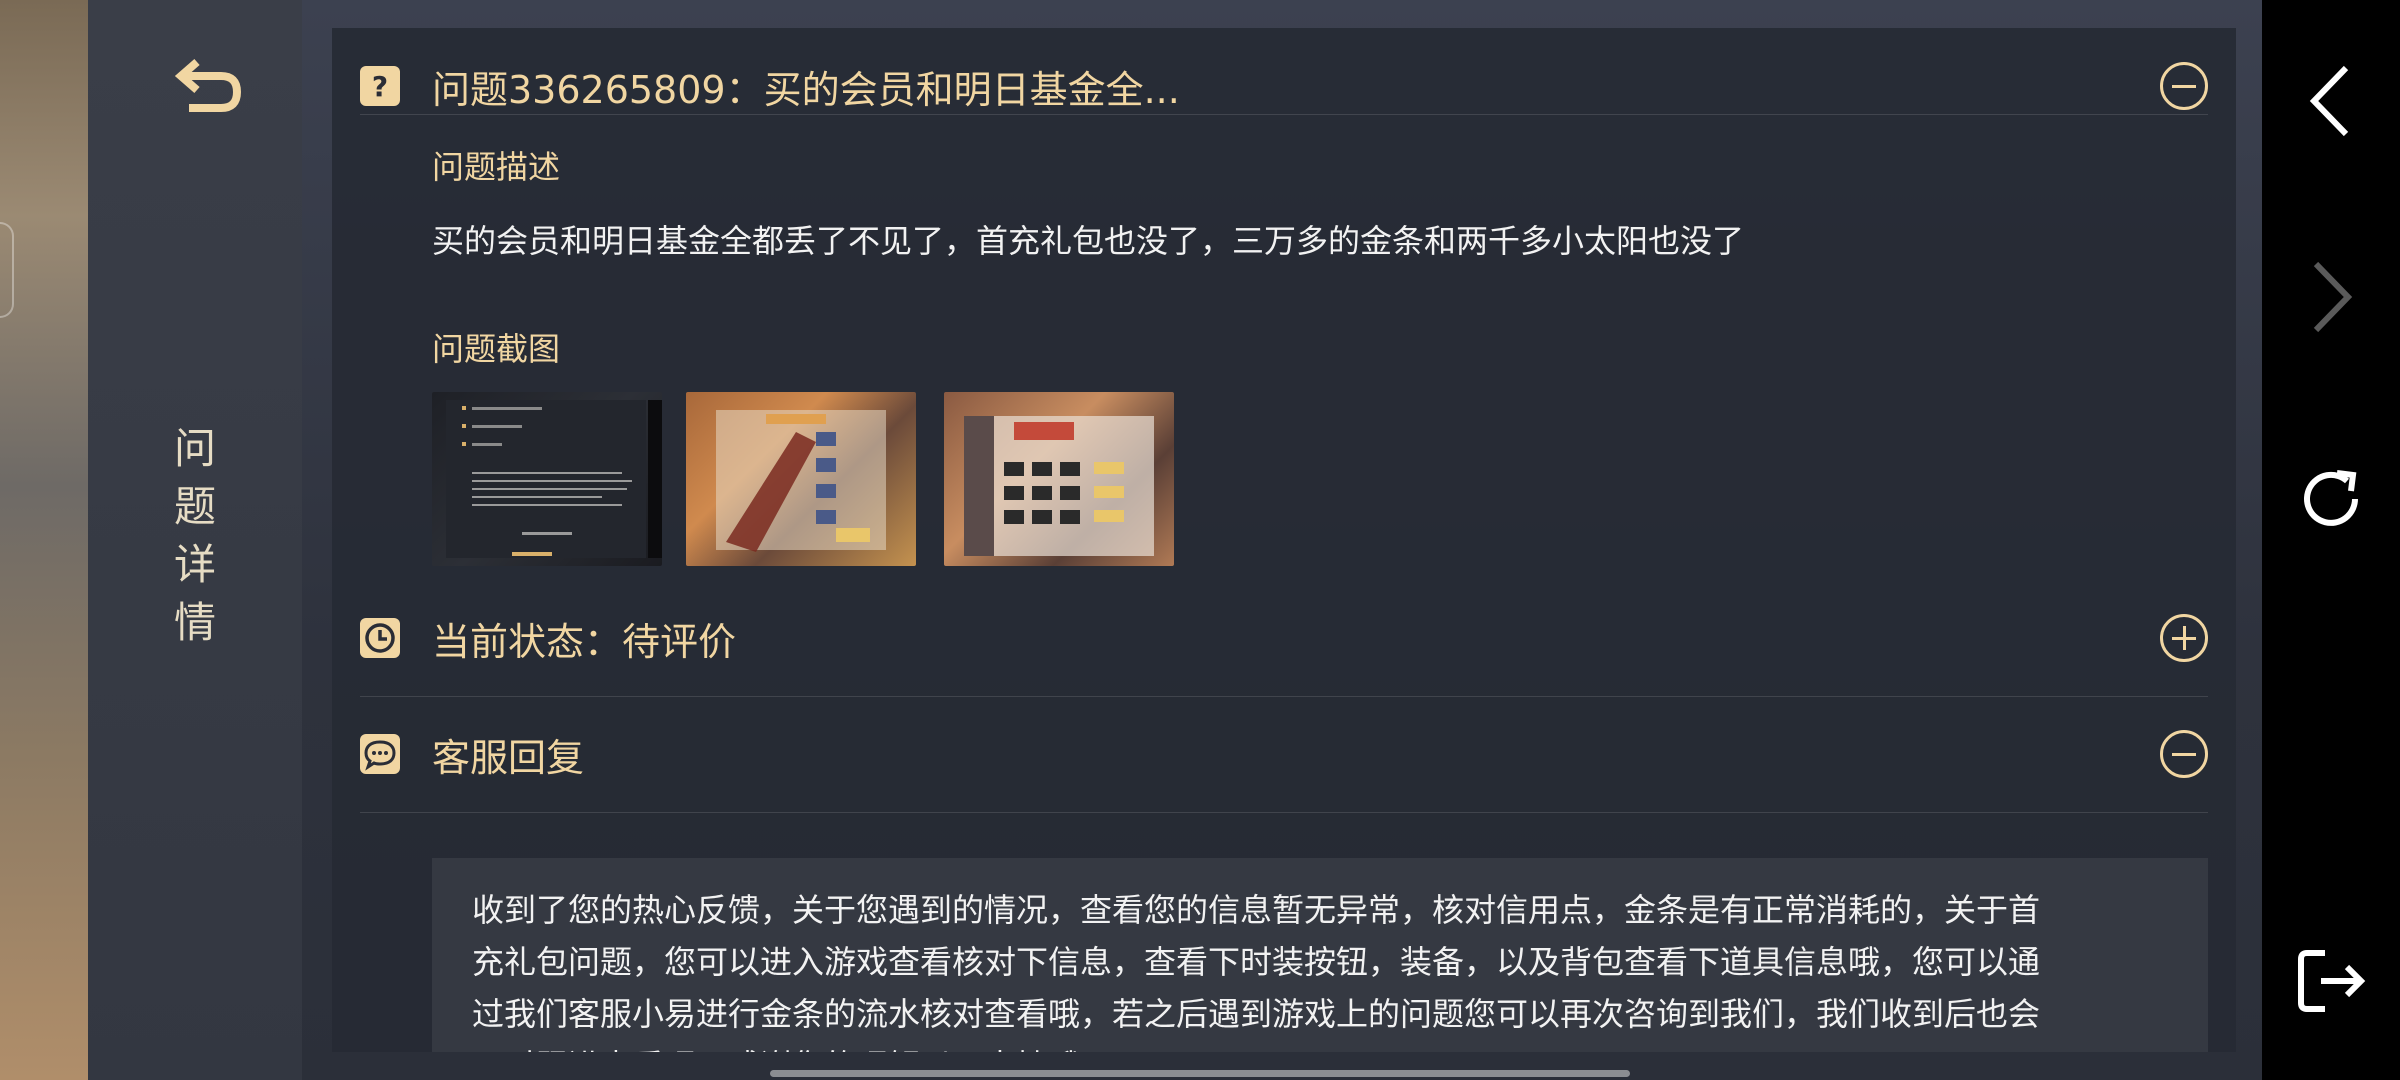 This screenshot has width=2400, height=1080. Describe the element at coordinates (508, 757) in the screenshot. I see `reply-title: 客服回复` at that location.